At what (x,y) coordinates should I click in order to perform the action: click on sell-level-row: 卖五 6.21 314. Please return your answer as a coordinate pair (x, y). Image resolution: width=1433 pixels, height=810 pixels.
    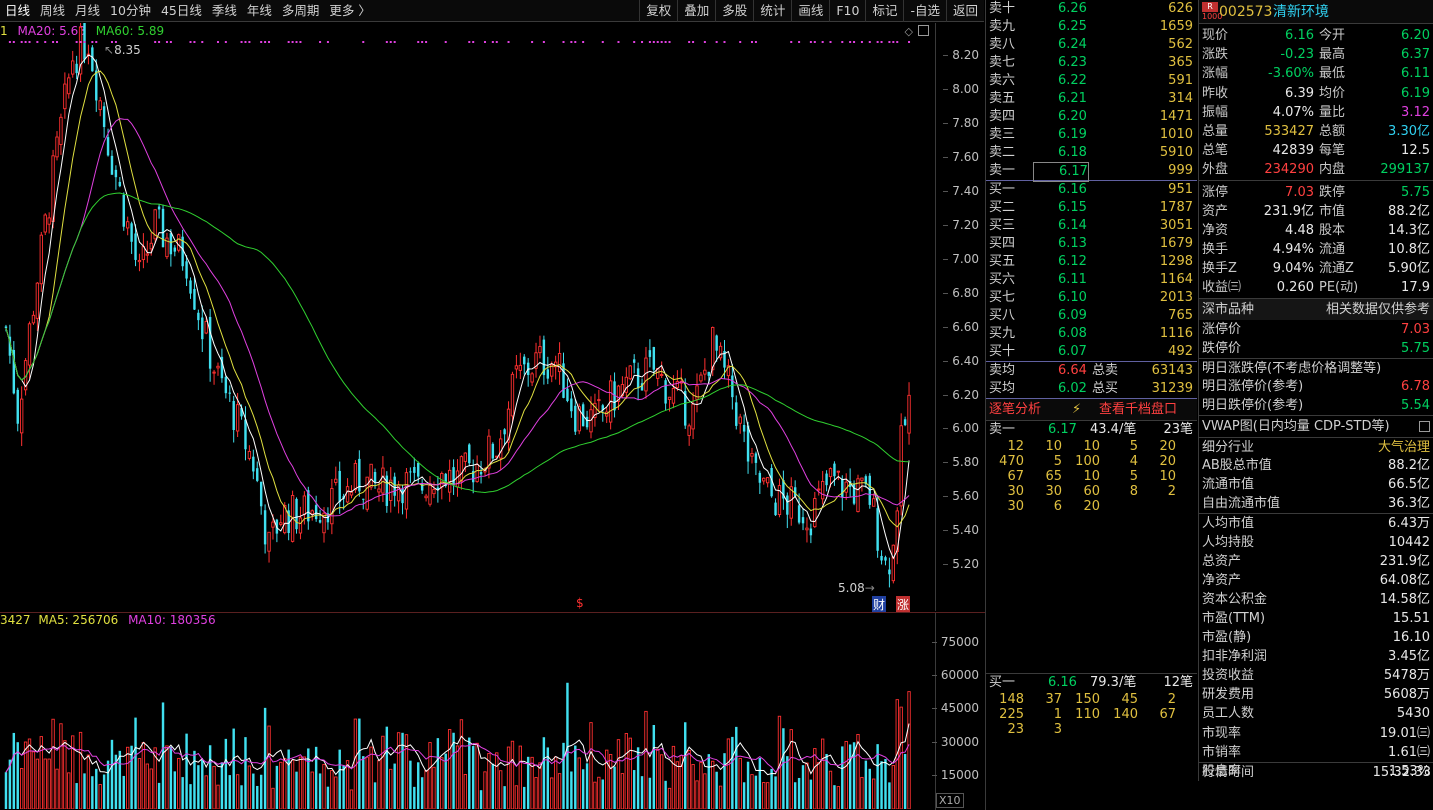
    Looking at the image, I should click on (1091, 99).